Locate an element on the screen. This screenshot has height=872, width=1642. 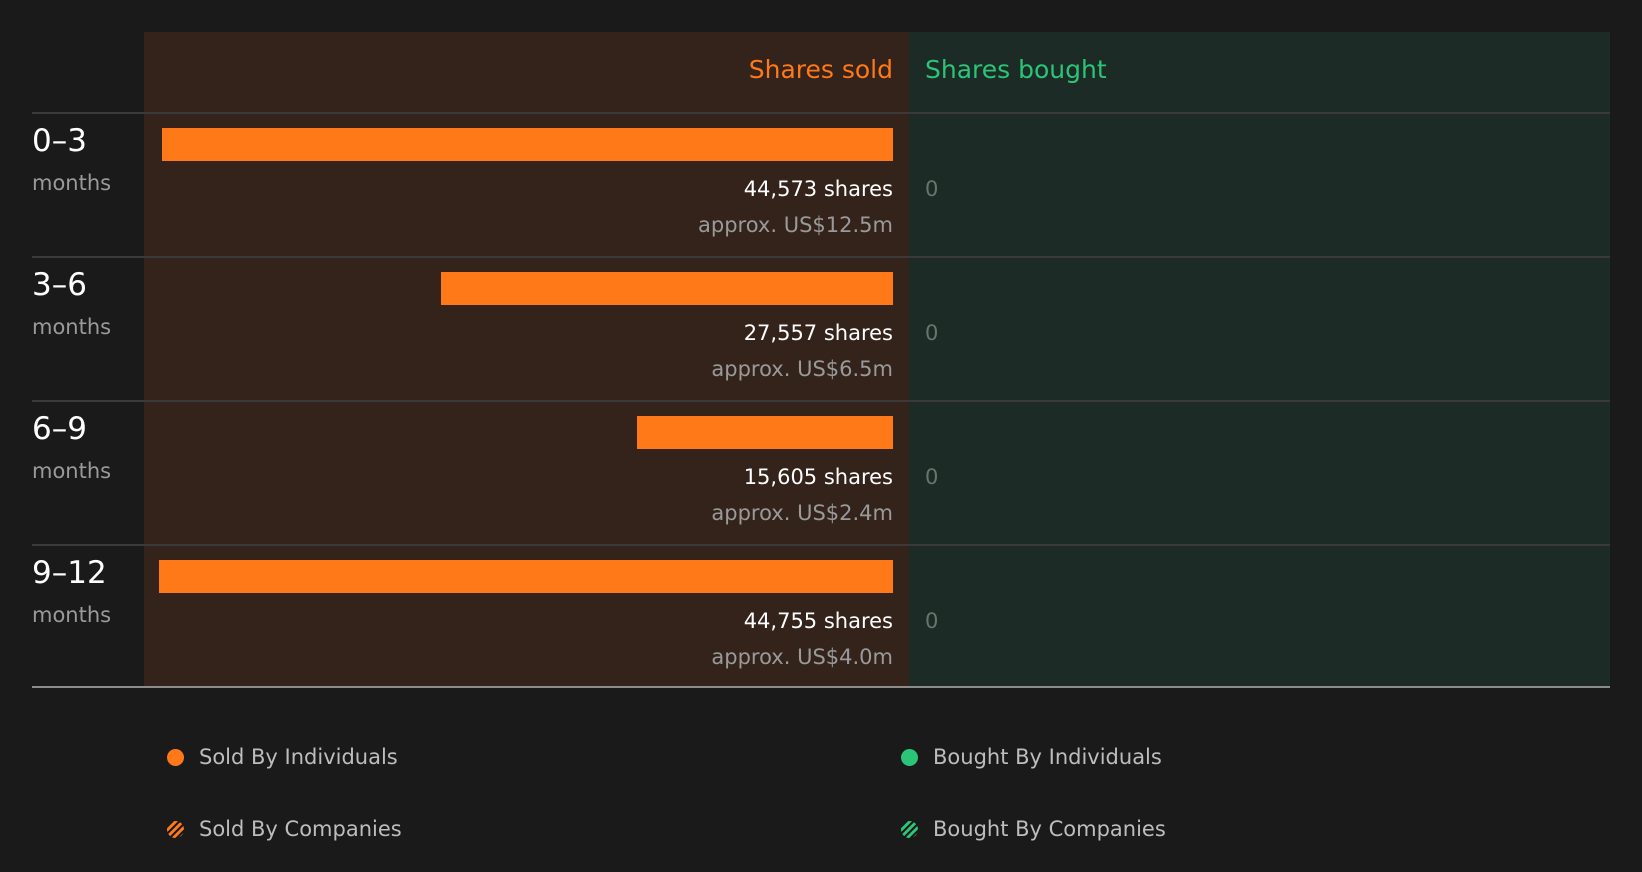
shares-sold-approx-value: approx. US$4.0m is located at coordinates (802, 657).